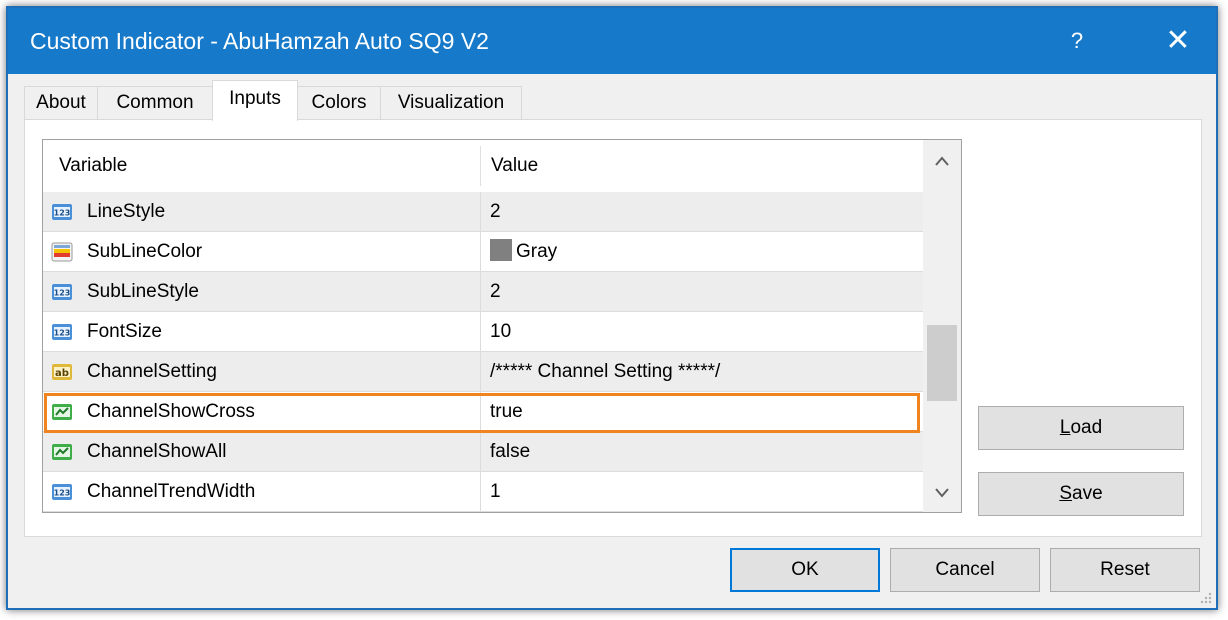 The image size is (1228, 620). Describe the element at coordinates (62, 252) in the screenshot. I see `color-icon` at that location.